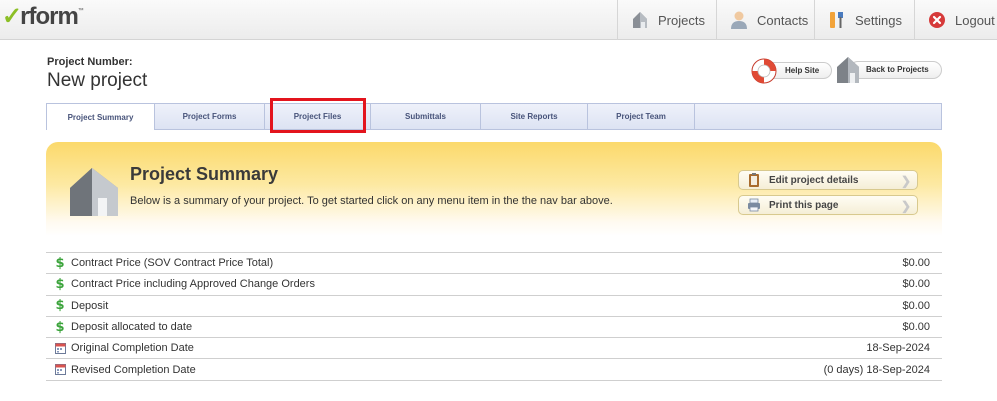 The height and width of the screenshot is (401, 997). What do you see at coordinates (814, 180) in the screenshot?
I see `edit-project-details-label: Edit project details` at bounding box center [814, 180].